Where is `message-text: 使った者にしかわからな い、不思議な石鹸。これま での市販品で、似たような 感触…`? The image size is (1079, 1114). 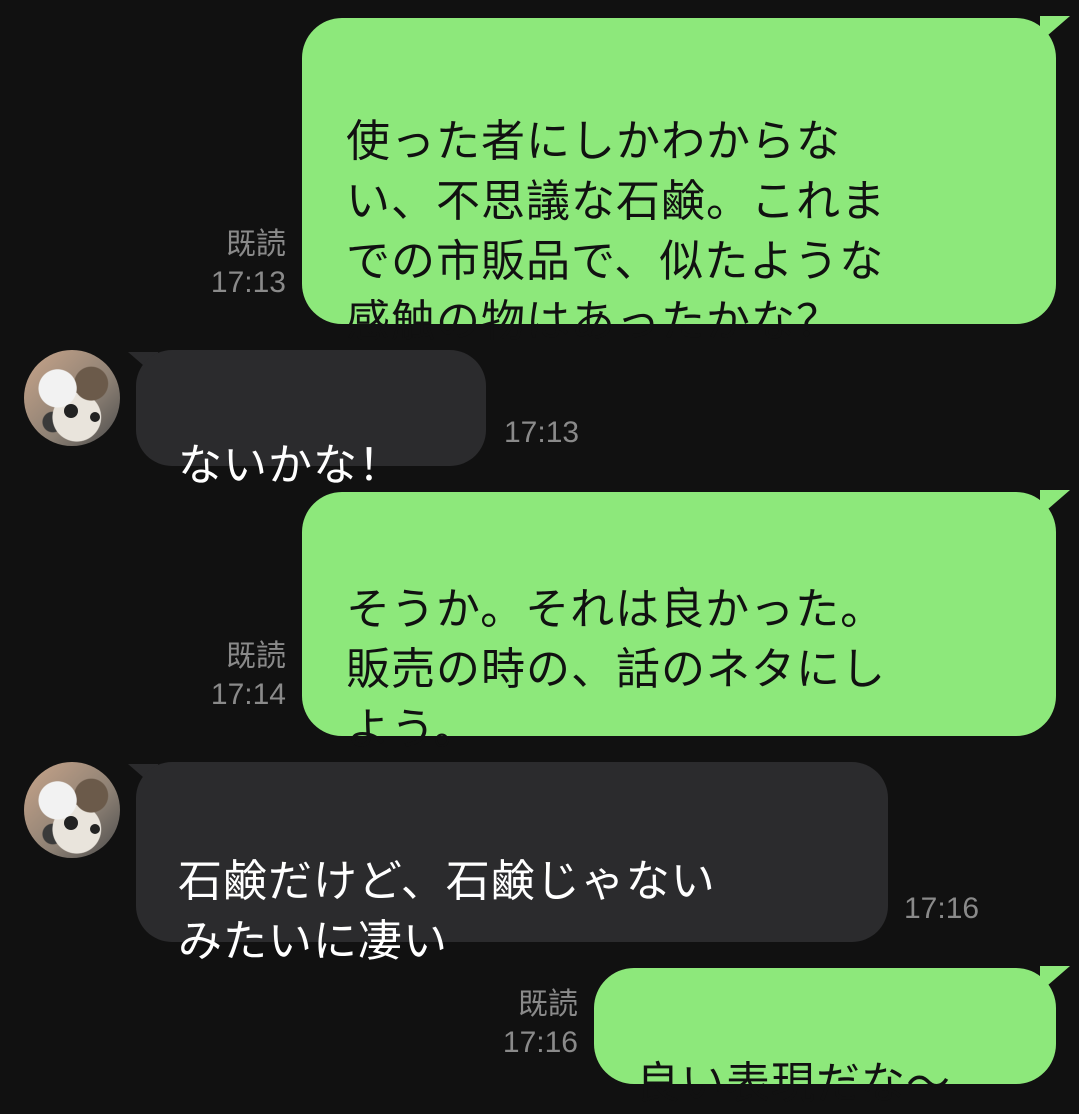
message-text: 使った者にしかわからな い、不思議な石鹸。これま での市販品で、似たような 感触… is located at coordinates (616, 231).